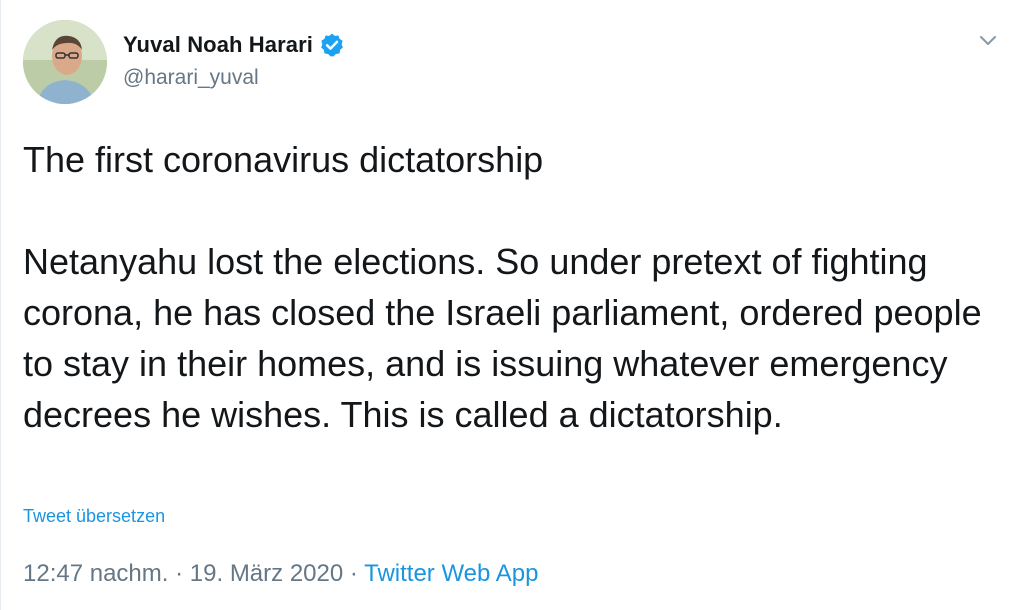 Image resolution: width=1024 pixels, height=610 pixels. Describe the element at coordinates (332, 45) in the screenshot. I see `verified-badge-icon` at that location.